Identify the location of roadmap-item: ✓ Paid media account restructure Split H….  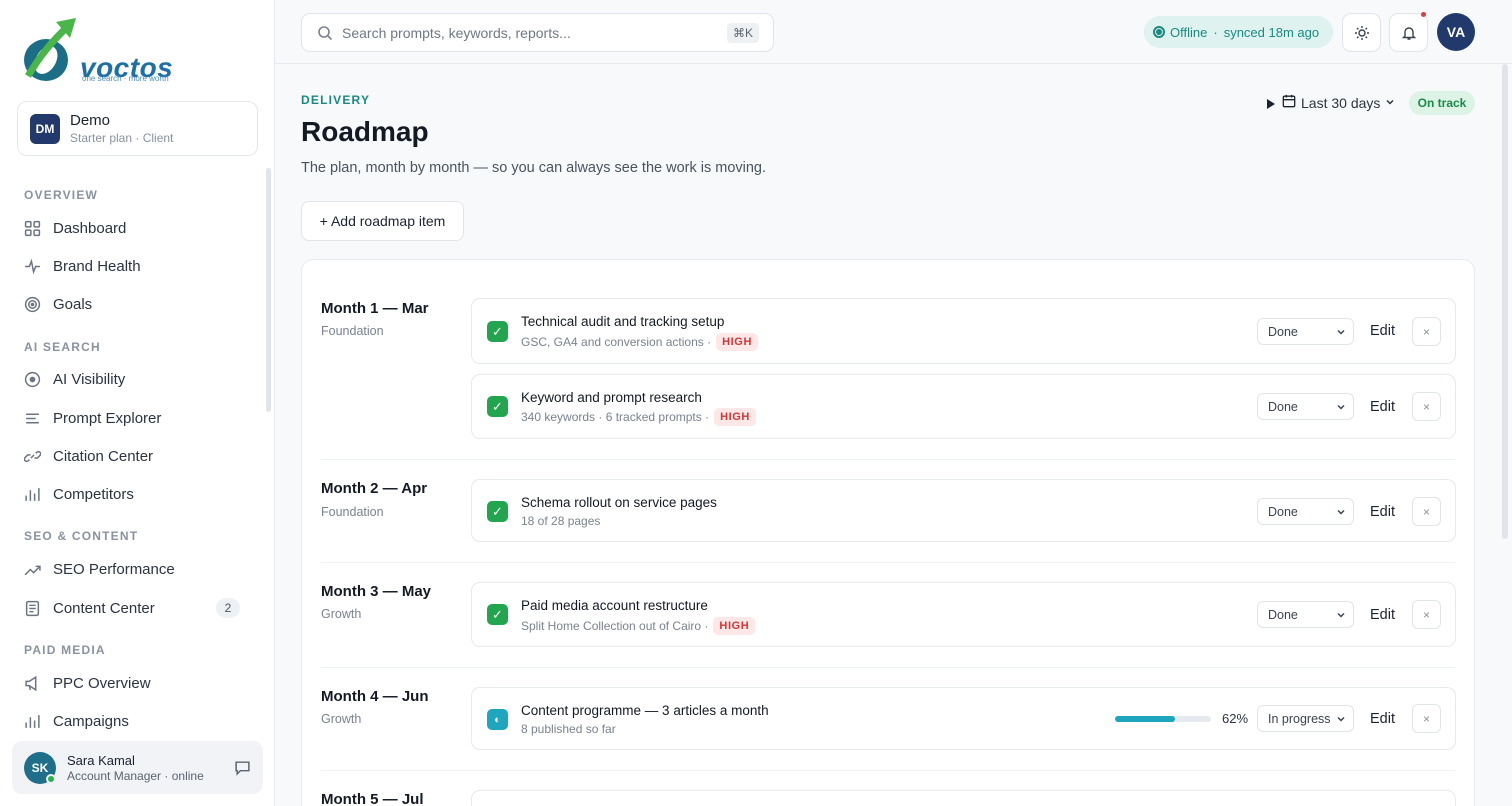
(963, 614).